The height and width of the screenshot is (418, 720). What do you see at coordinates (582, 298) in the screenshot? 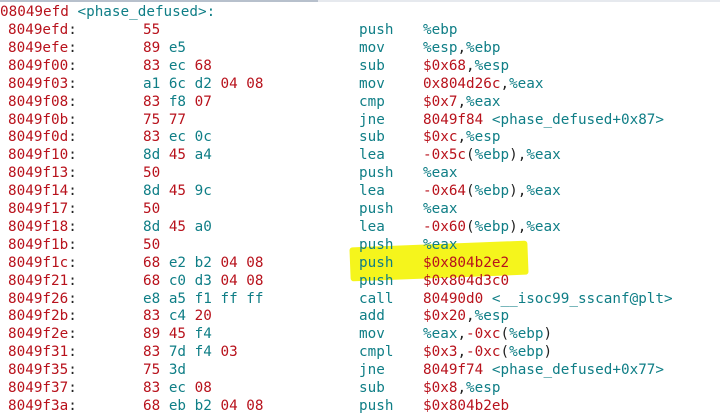
I see `branch-target-symbol: <__isoc99_sscanf@plt>` at bounding box center [582, 298].